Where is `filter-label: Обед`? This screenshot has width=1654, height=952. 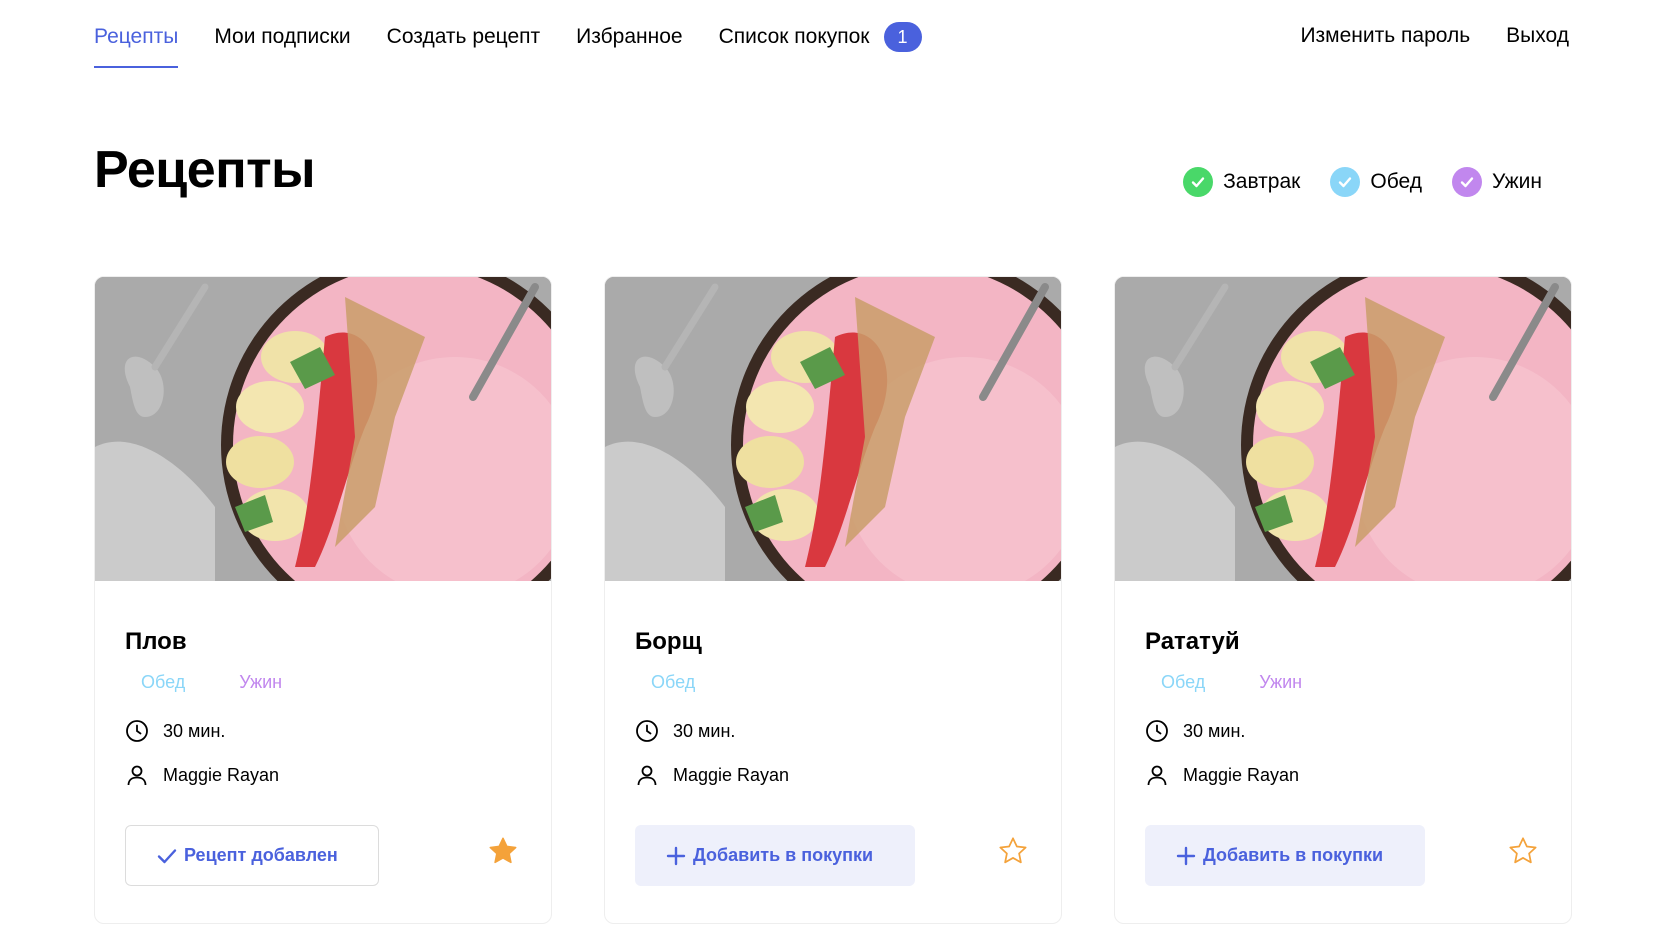 filter-label: Обед is located at coordinates (1396, 181).